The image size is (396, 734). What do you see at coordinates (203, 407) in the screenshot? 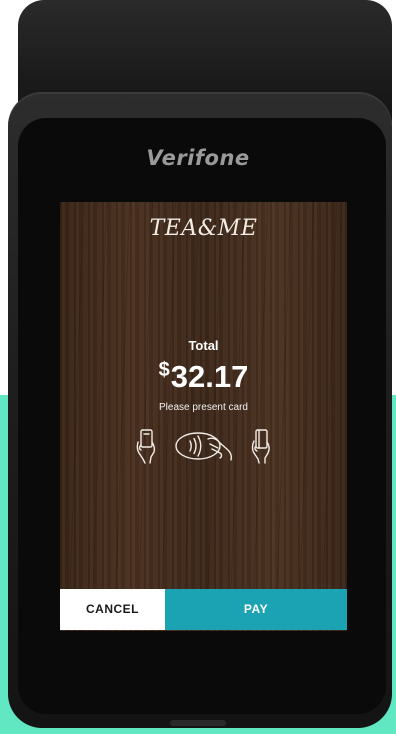
I see `present-card-prompt: Please present card` at bounding box center [203, 407].